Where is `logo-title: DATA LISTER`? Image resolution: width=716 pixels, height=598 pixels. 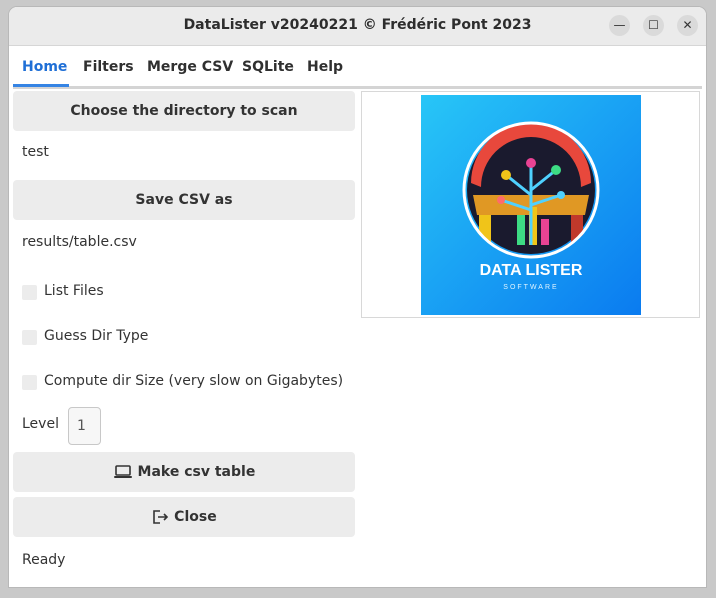 logo-title: DATA LISTER is located at coordinates (531, 270).